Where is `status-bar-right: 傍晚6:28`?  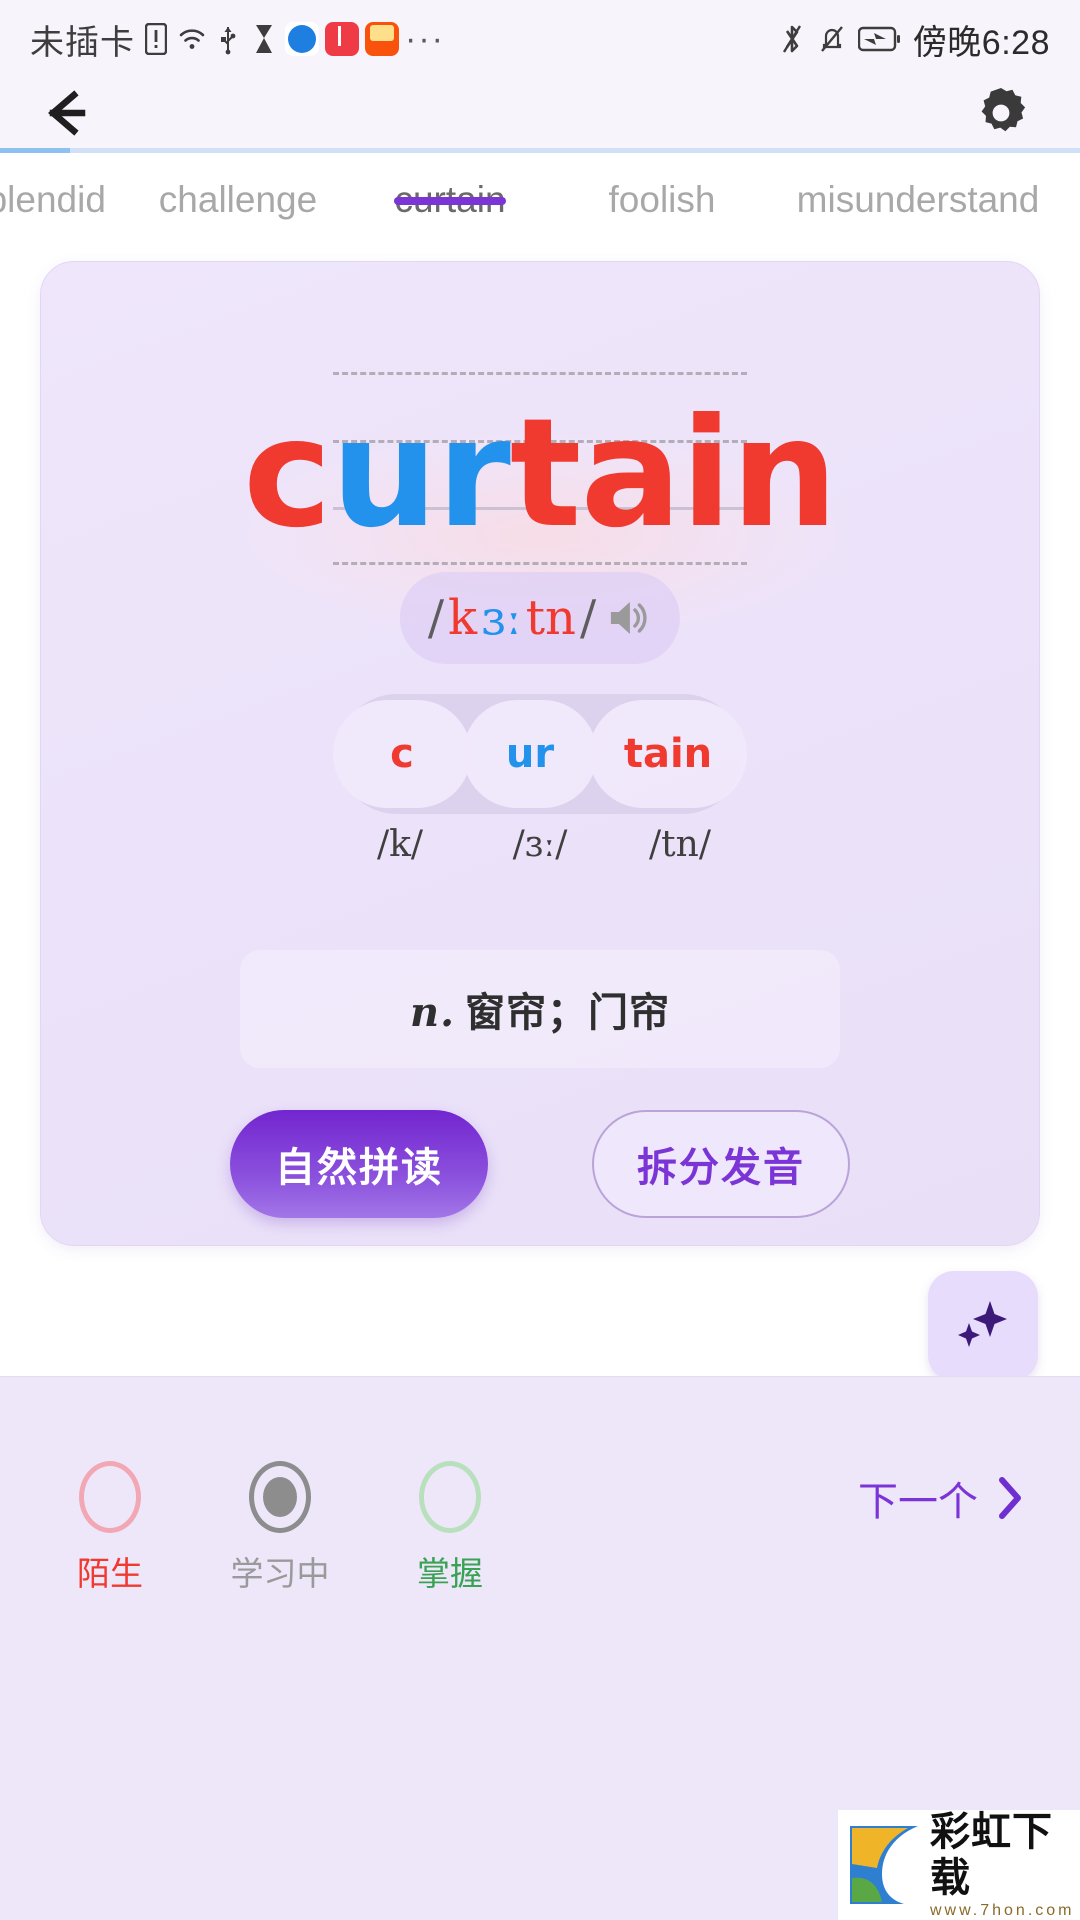
status-bar-right: 傍晚6:28 is located at coordinates (913, 39).